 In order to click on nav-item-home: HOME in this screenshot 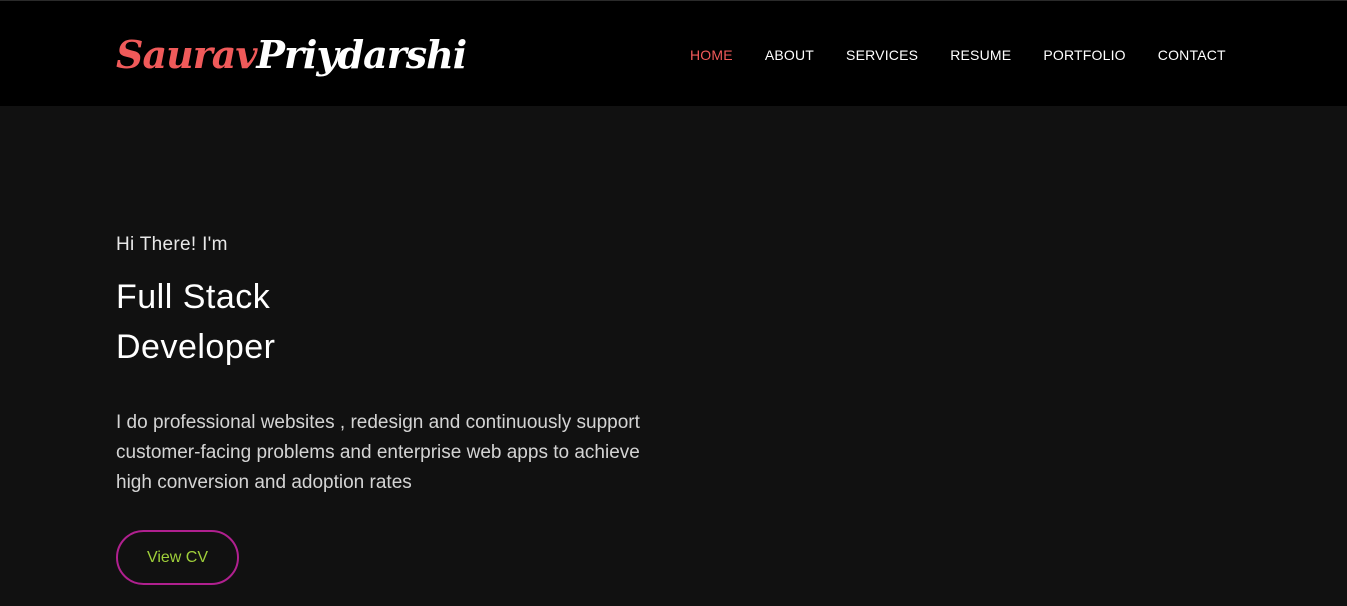, I will do `click(711, 55)`.